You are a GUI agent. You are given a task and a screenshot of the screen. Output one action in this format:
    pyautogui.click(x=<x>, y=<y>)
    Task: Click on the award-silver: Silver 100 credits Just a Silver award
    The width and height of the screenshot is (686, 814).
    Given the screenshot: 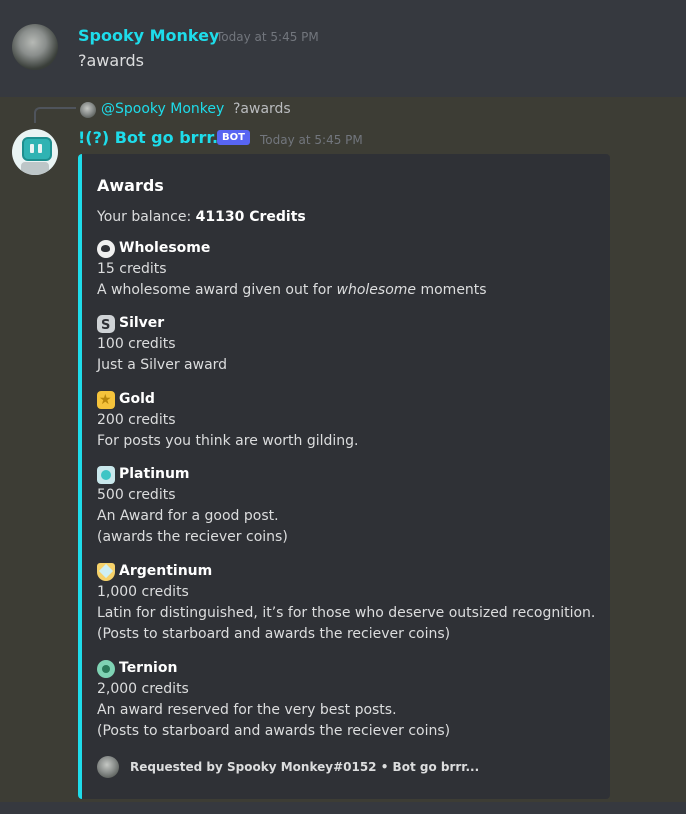 What is the action you would take?
    pyautogui.click(x=162, y=344)
    